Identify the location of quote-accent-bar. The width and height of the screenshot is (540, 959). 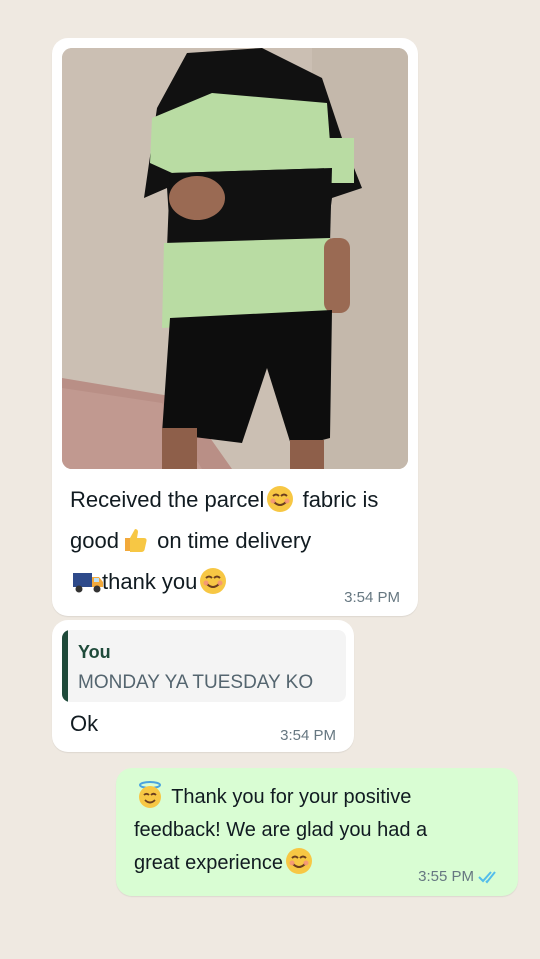
(65, 666).